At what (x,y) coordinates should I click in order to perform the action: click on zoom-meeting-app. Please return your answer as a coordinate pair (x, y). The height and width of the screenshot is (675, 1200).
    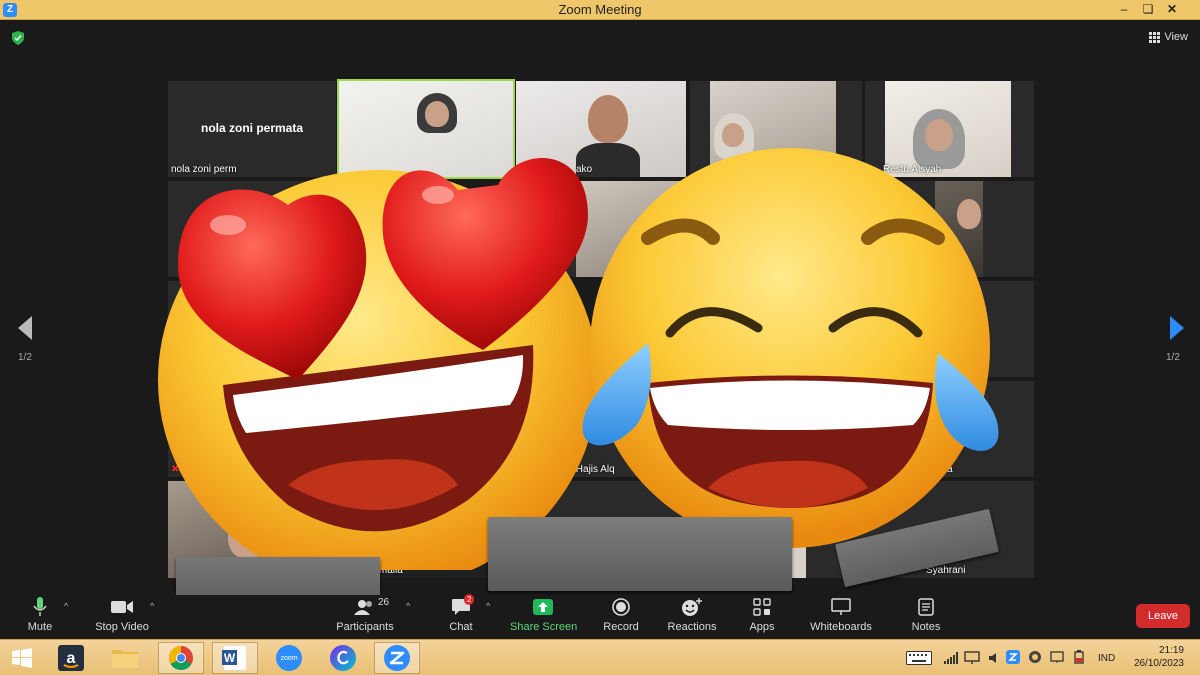
    Looking at the image, I should click on (397, 658).